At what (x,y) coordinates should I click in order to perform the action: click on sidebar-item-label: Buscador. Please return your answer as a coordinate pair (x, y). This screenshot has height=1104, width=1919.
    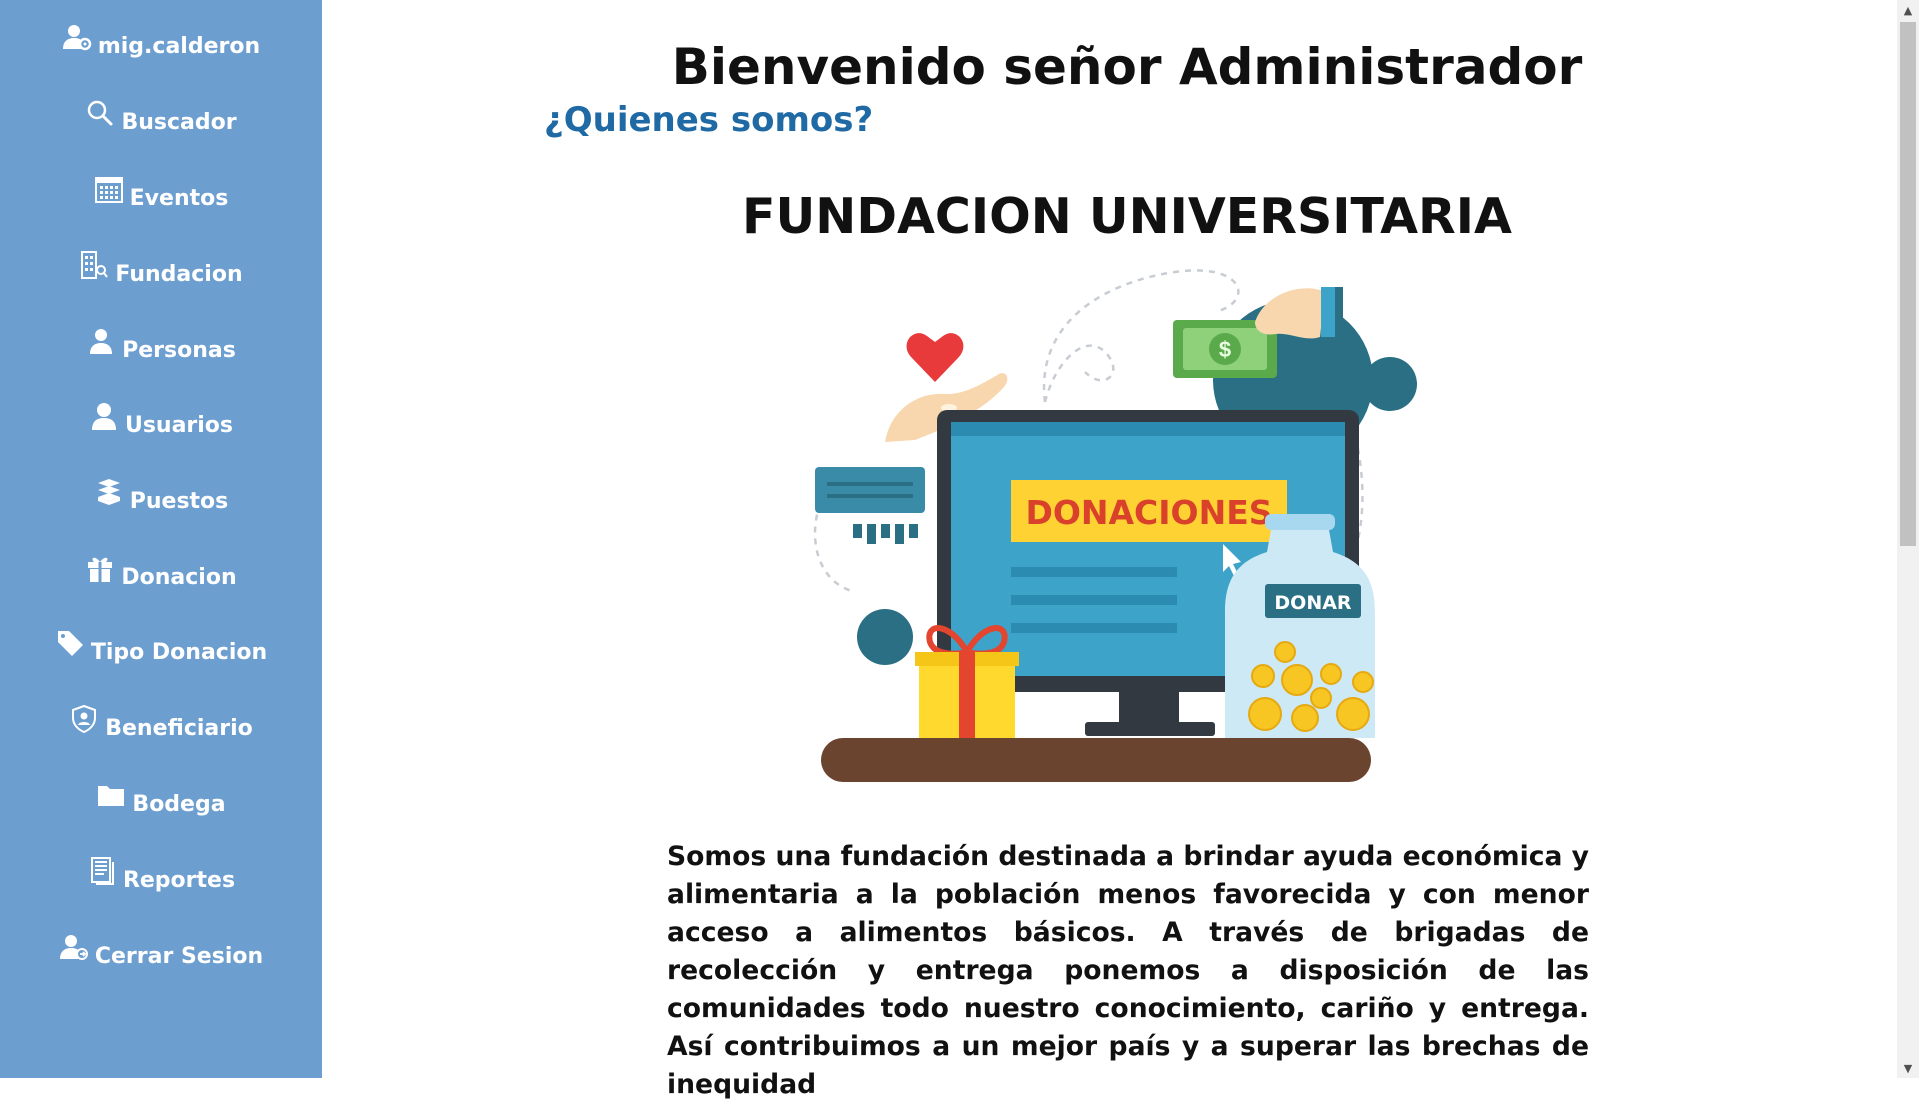
    Looking at the image, I should click on (179, 122).